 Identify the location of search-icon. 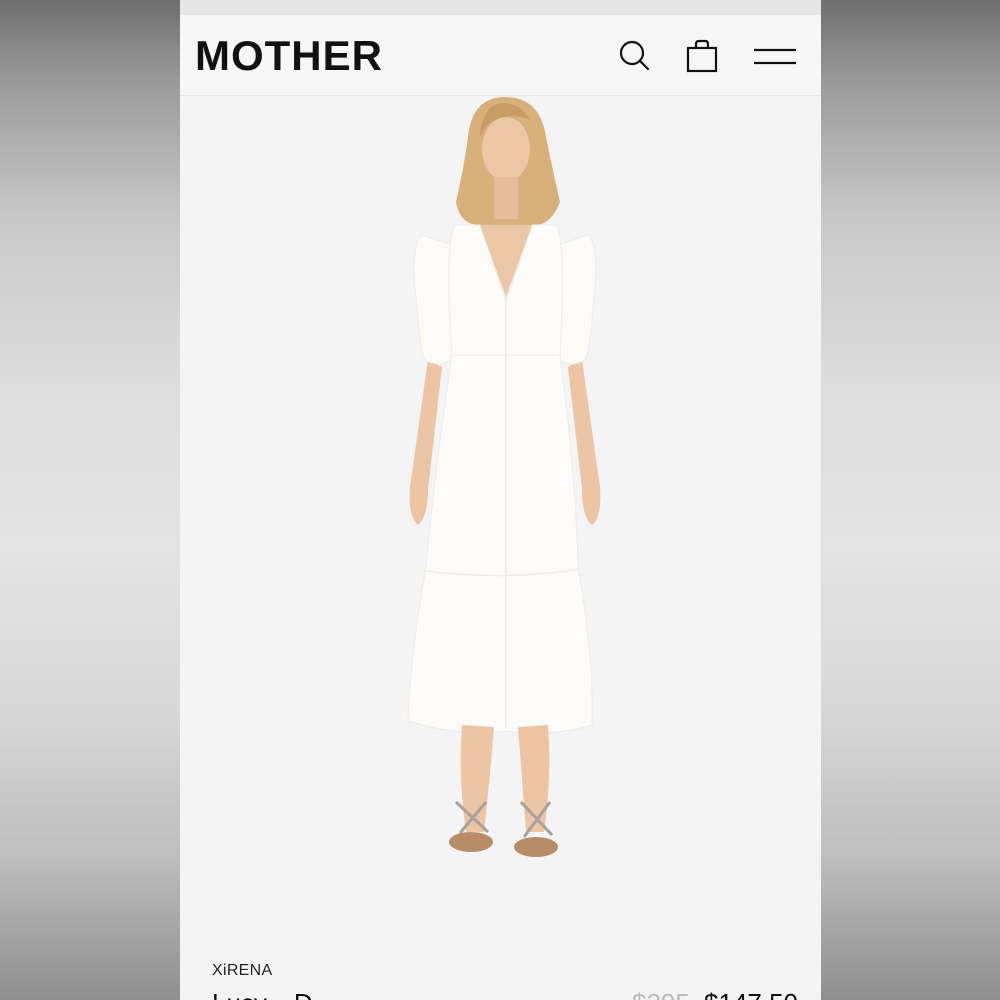
(635, 56).